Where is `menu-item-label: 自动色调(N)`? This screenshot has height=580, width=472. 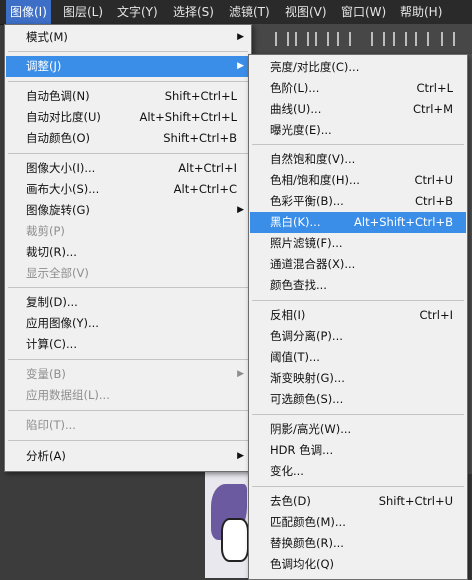 menu-item-label: 自动色调(N) is located at coordinates (58, 96).